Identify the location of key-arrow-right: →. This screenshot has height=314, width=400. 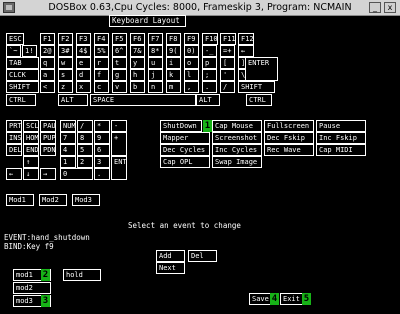
(48, 174).